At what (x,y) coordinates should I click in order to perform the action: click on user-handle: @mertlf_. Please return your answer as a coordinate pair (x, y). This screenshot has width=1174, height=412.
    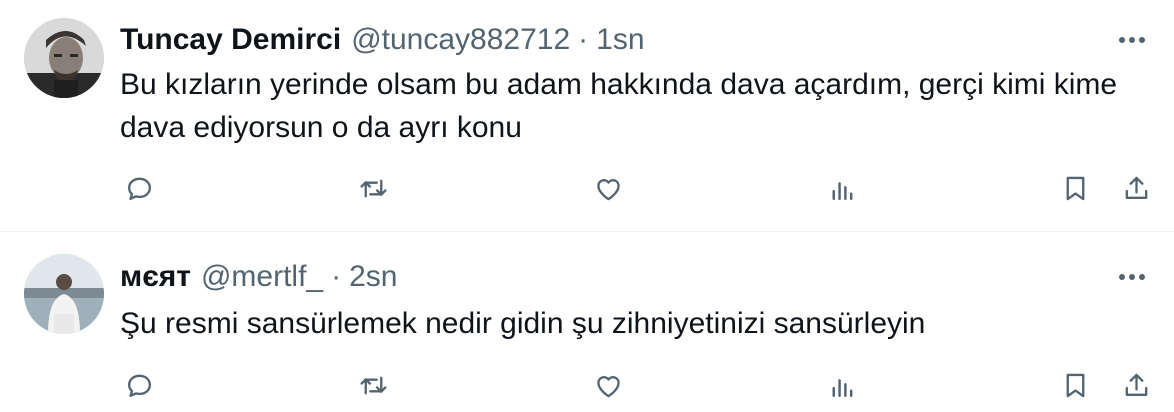
    Looking at the image, I should click on (262, 277).